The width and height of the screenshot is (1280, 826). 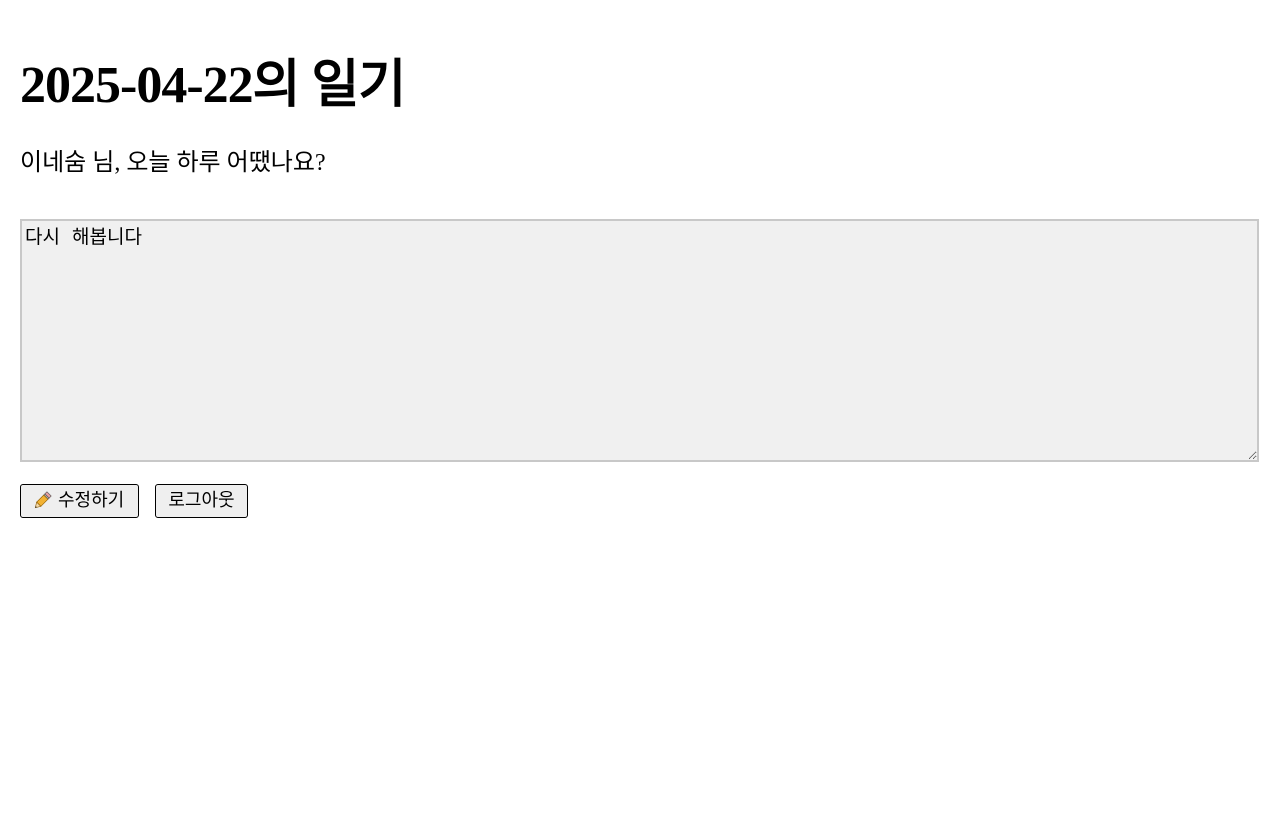 What do you see at coordinates (213, 85) in the screenshot?
I see `page-title: 2025-04-22의 일기` at bounding box center [213, 85].